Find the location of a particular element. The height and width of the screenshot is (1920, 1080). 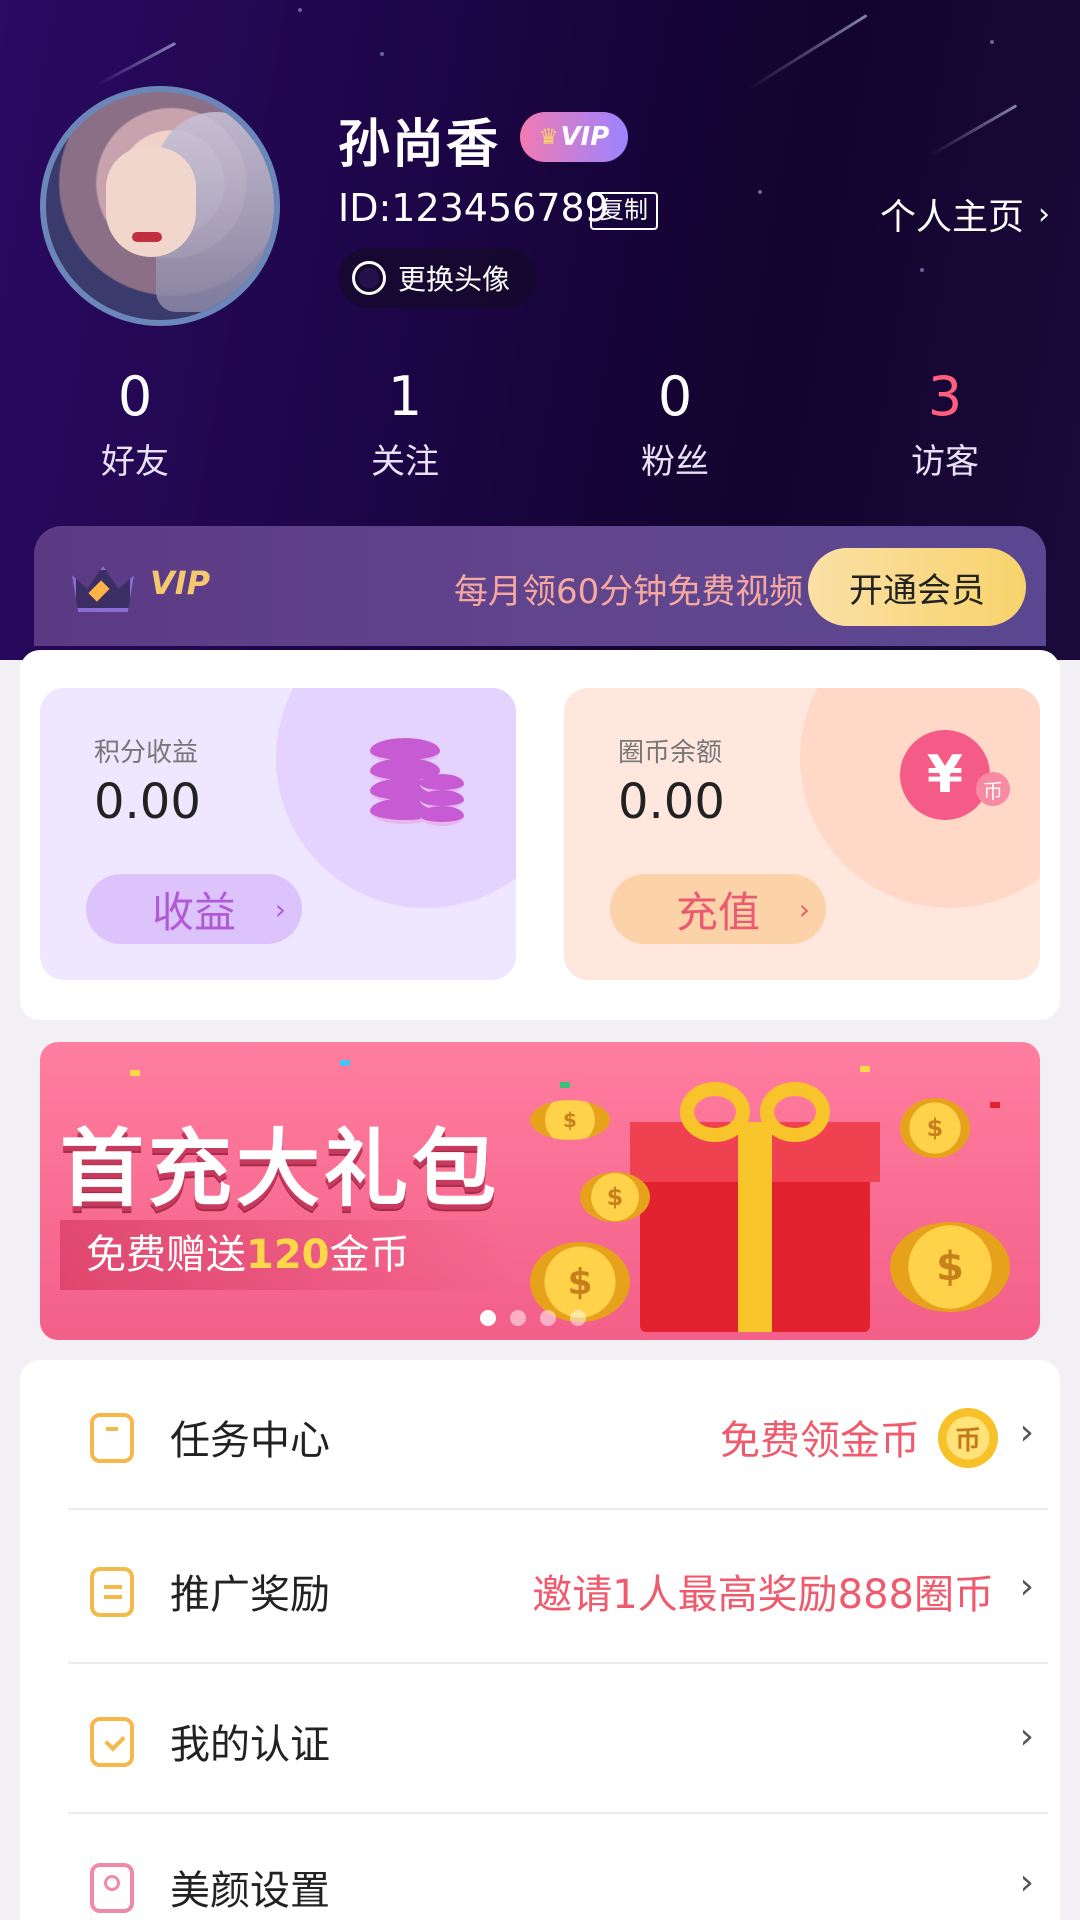

vip-badge: ♛ VIP is located at coordinates (574, 137).